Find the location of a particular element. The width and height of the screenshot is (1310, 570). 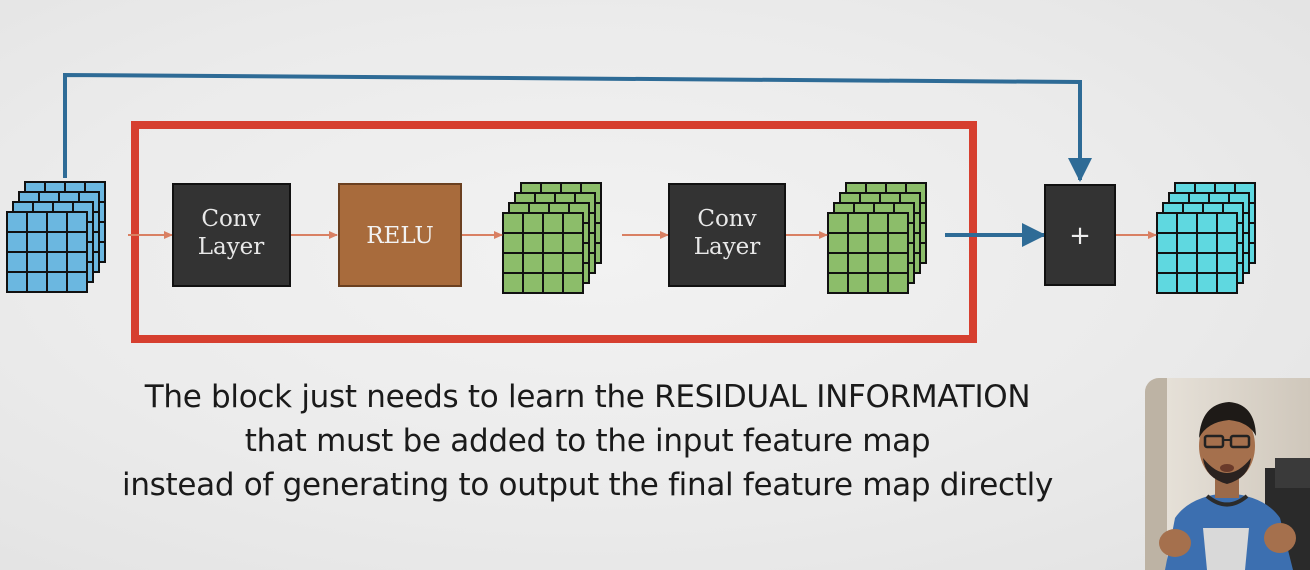

conv-layer-2-box: Conv Layer is located at coordinates (727, 235).